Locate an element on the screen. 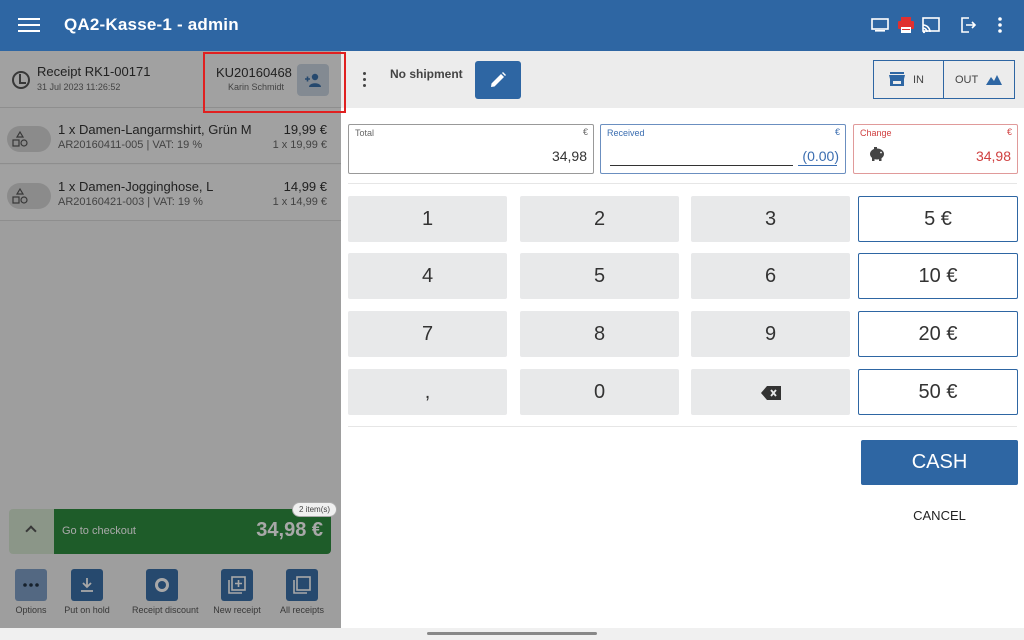 This screenshot has width=1024, height=640. key-3: 3 is located at coordinates (770, 219).